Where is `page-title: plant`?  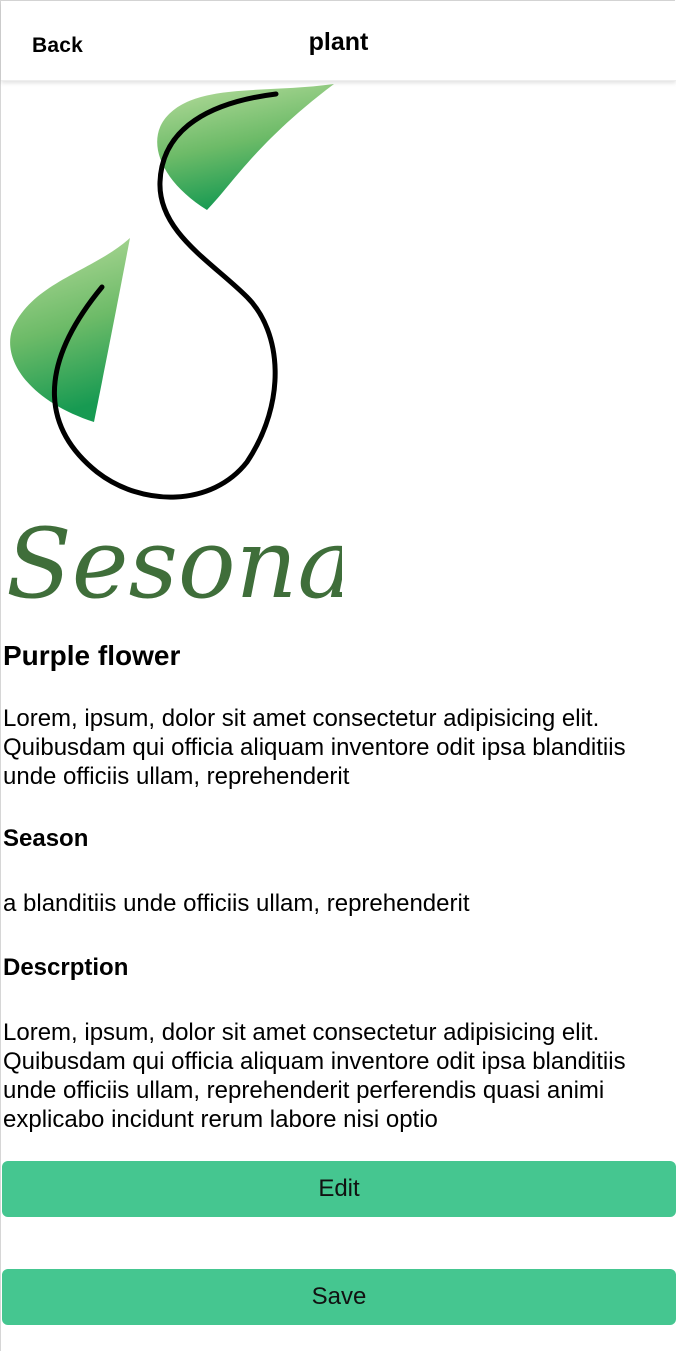
page-title: plant is located at coordinates (338, 42).